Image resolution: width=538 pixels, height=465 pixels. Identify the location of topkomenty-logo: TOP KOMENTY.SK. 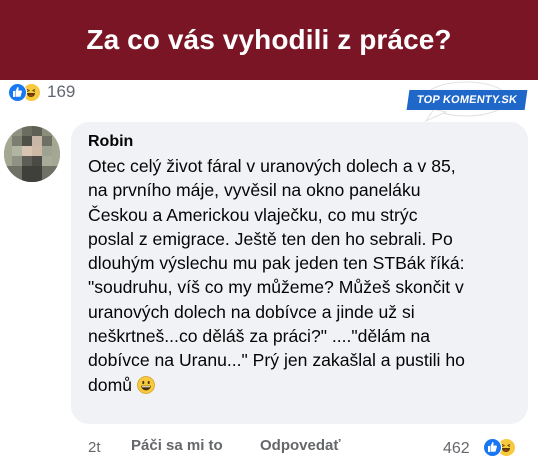
(467, 100).